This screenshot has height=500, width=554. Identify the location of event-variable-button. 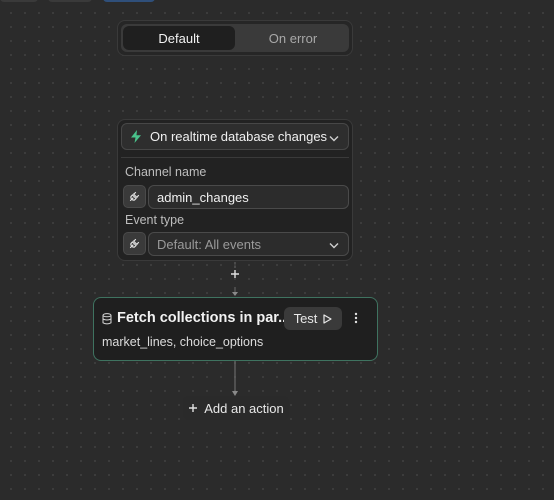
(134, 243).